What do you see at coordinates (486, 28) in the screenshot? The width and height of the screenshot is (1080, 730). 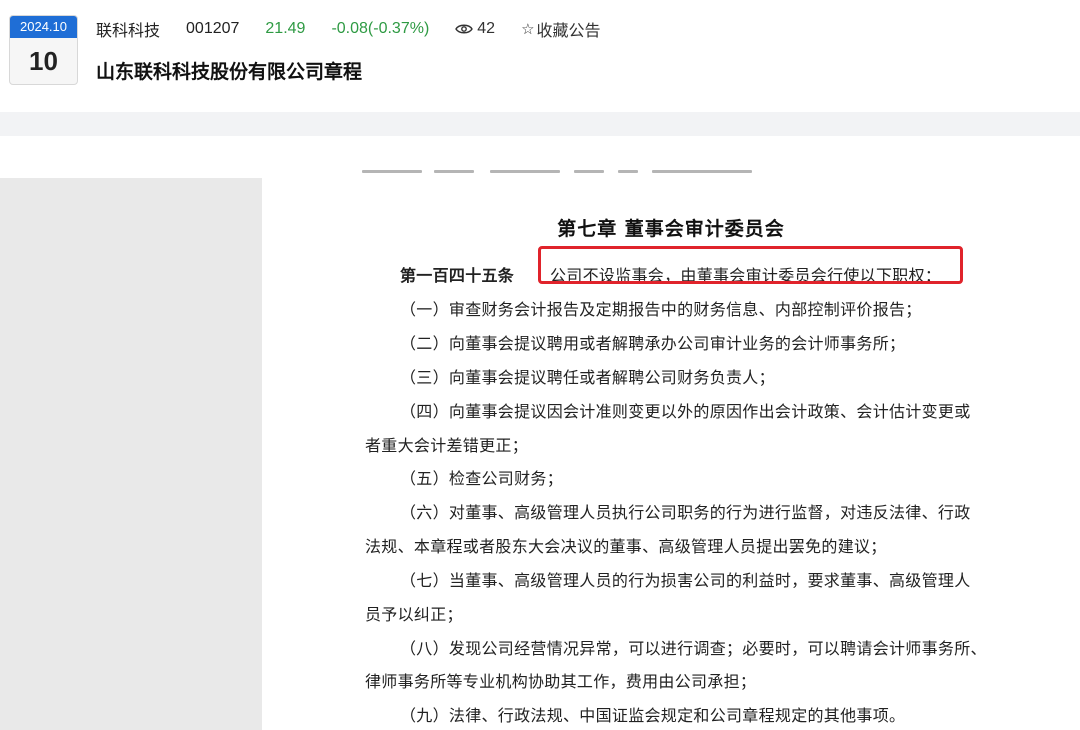 I see `view-count-value: 42` at bounding box center [486, 28].